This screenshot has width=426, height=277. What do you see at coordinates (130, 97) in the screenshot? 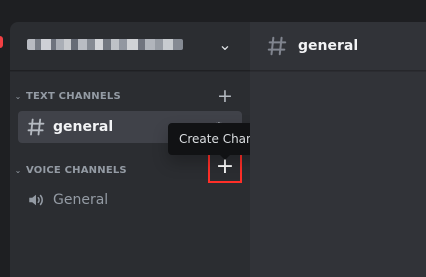
I see `text-channels-section-header: ⌄ TEXT CHANNELS +` at bounding box center [130, 97].